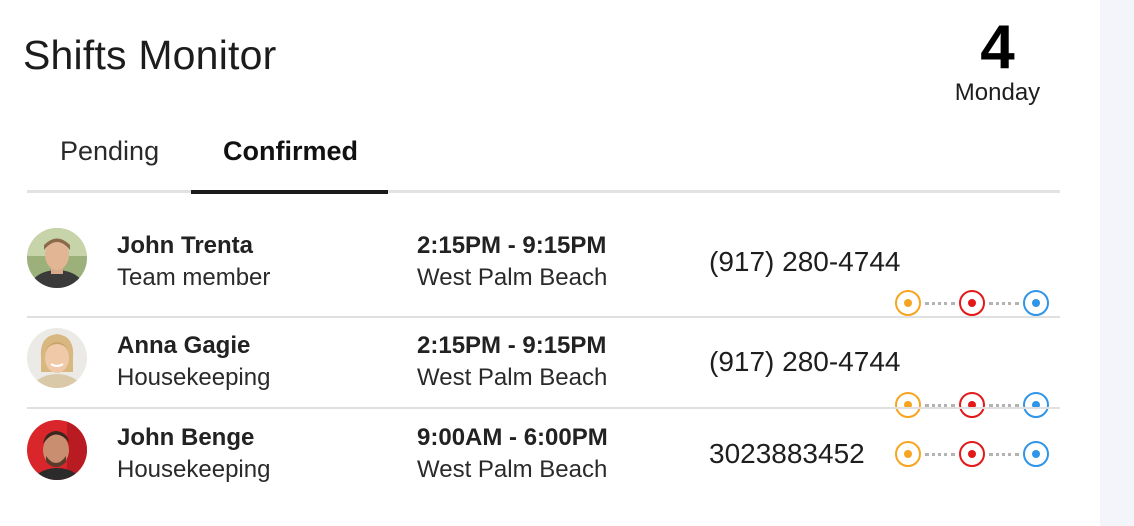 This screenshot has width=1134, height=526. Describe the element at coordinates (150, 55) in the screenshot. I see `page-title: Shifts Monitor` at that location.